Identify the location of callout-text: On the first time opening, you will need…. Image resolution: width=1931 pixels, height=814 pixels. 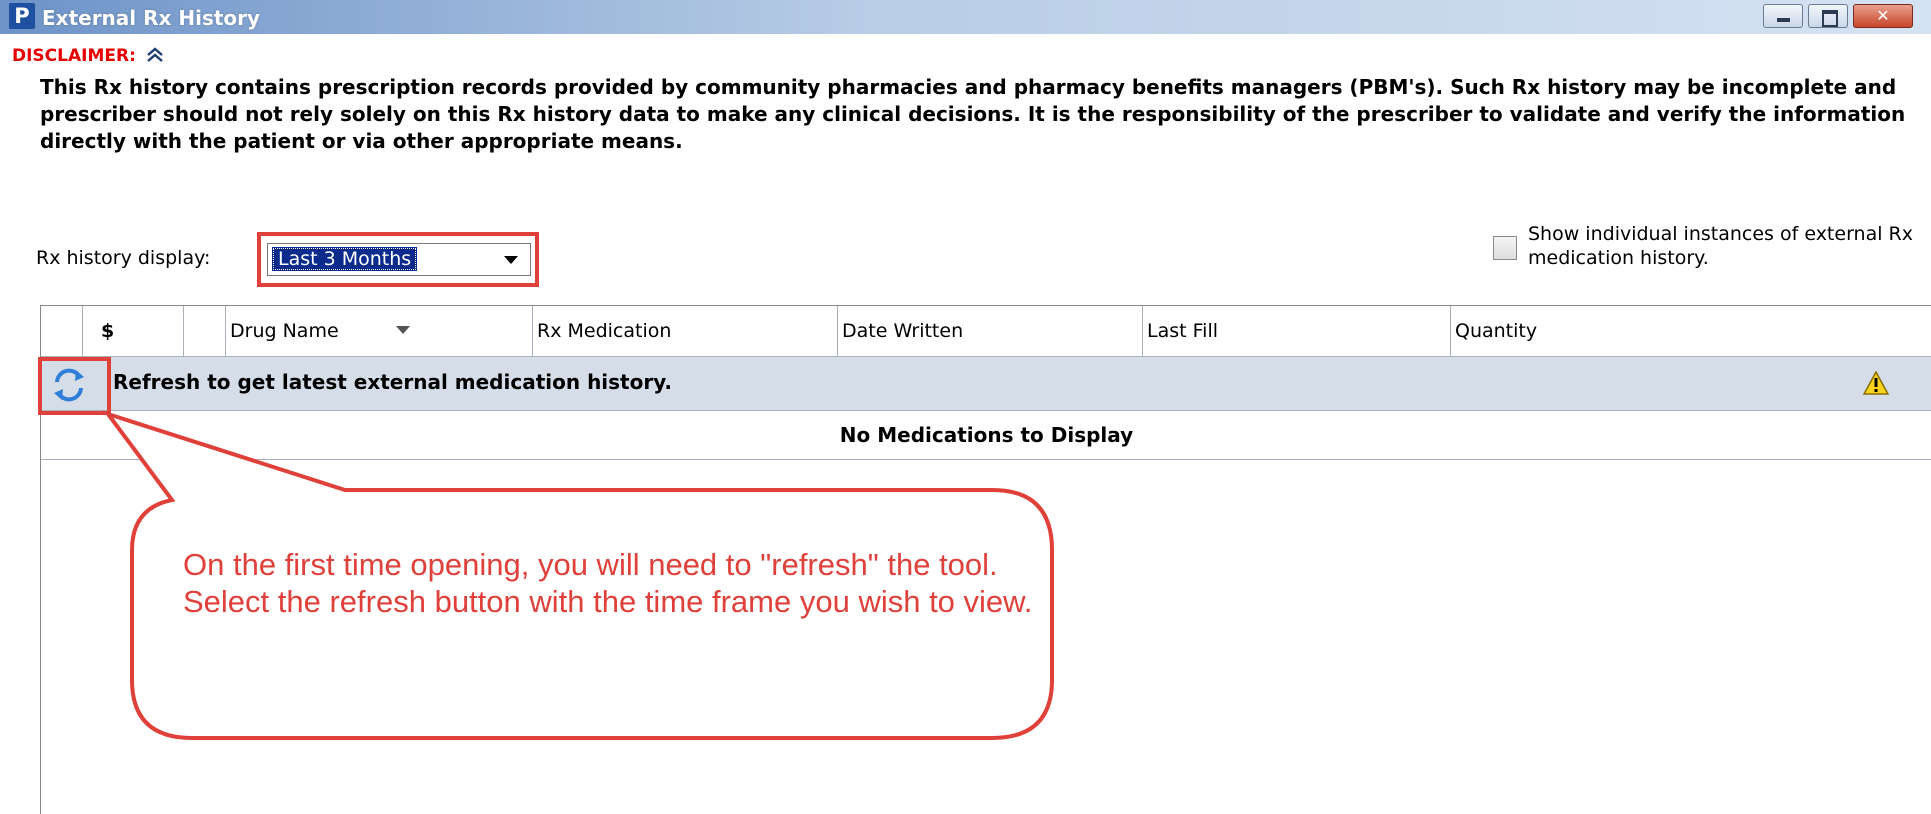
(608, 583).